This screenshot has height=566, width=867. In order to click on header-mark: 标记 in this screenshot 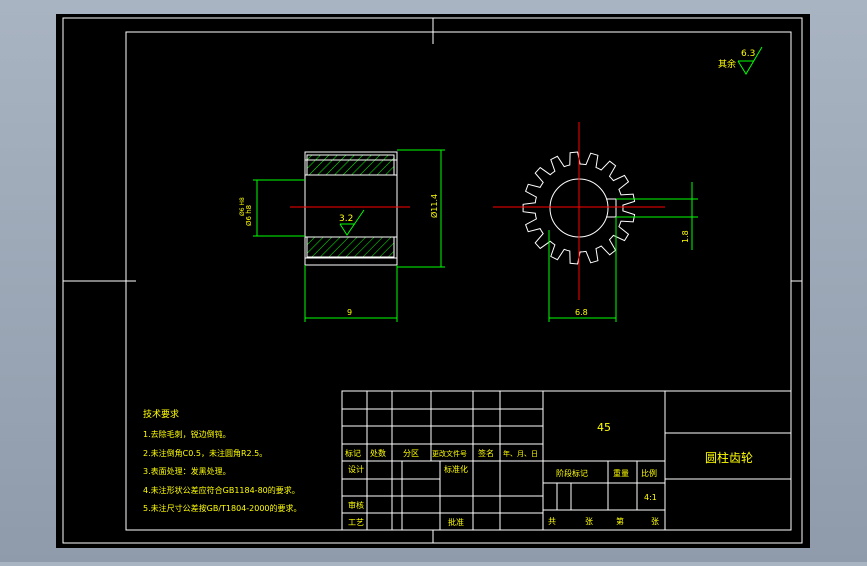, I will do `click(353, 453)`.